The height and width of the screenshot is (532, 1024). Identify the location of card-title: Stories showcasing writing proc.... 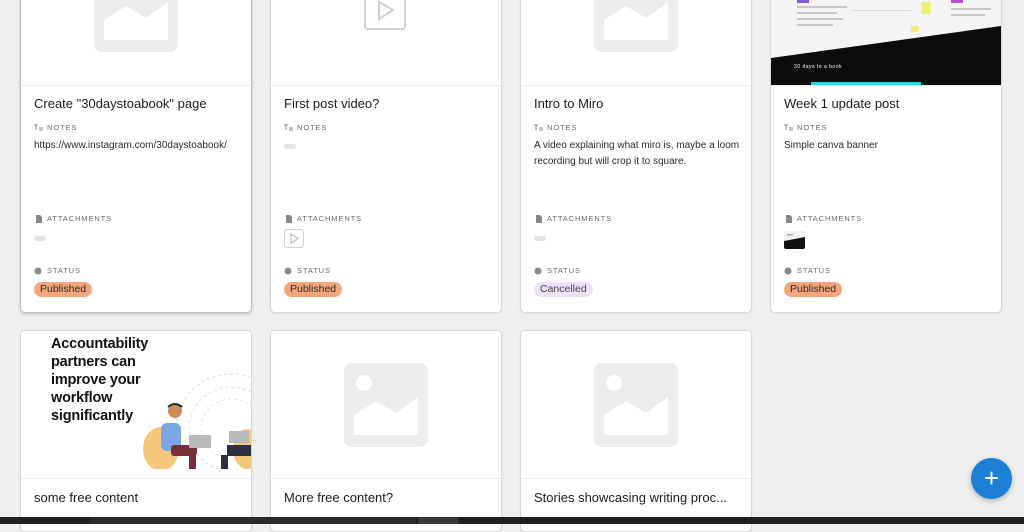
(630, 497).